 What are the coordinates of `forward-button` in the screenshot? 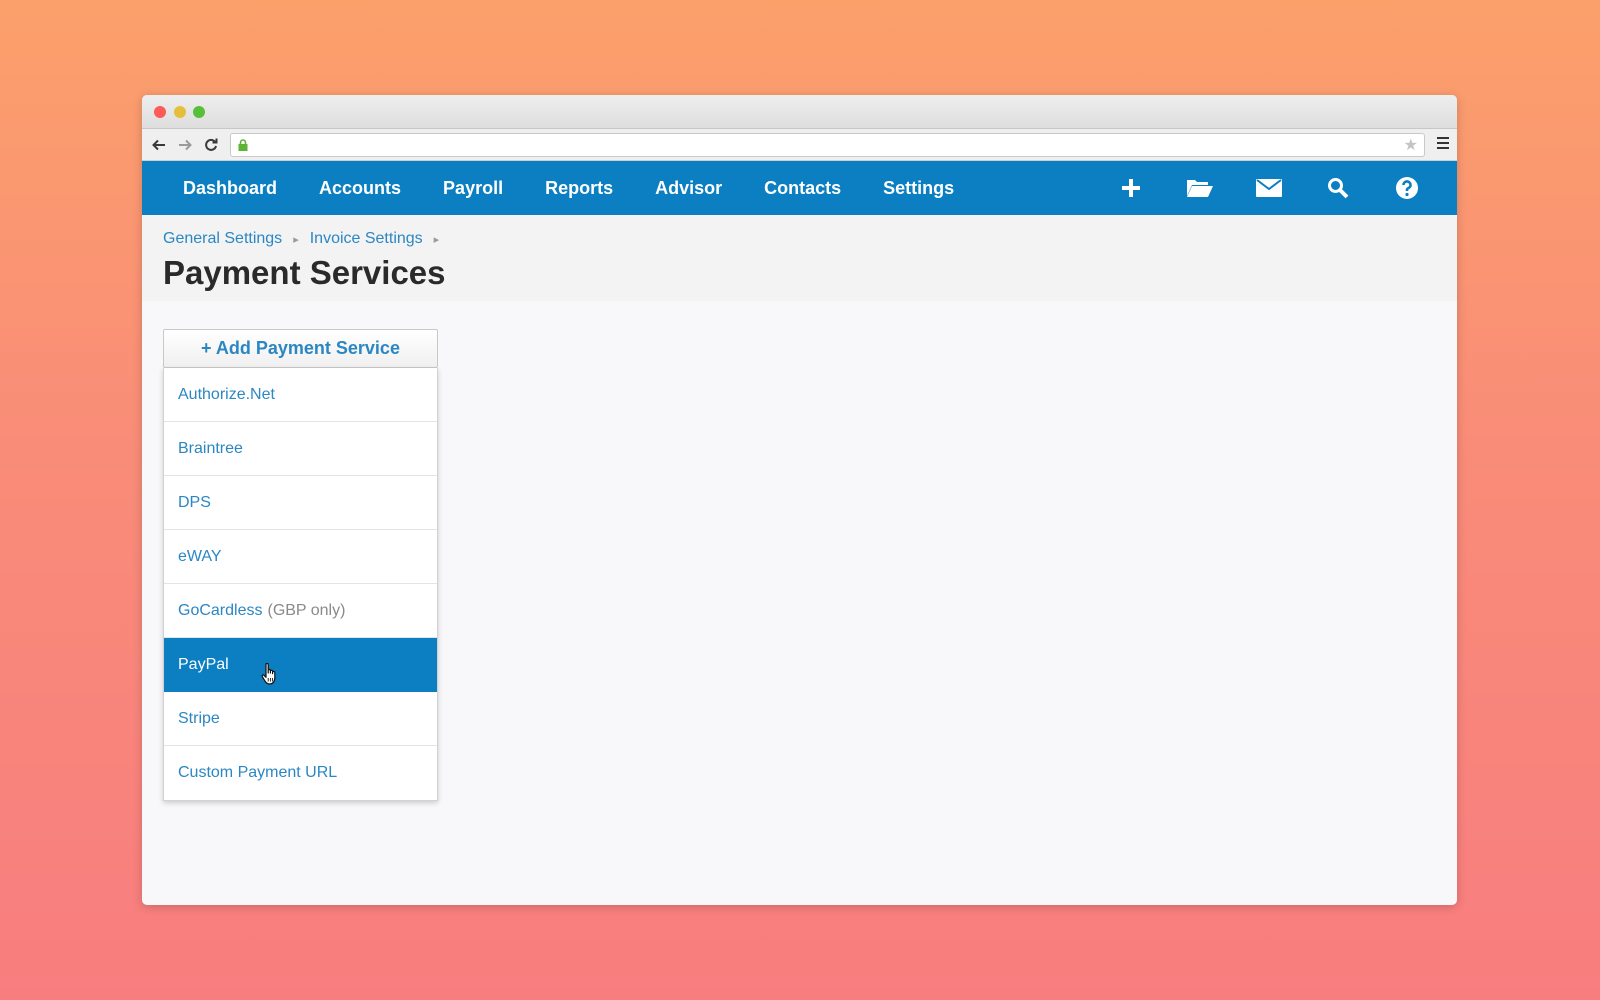 It's located at (185, 145).